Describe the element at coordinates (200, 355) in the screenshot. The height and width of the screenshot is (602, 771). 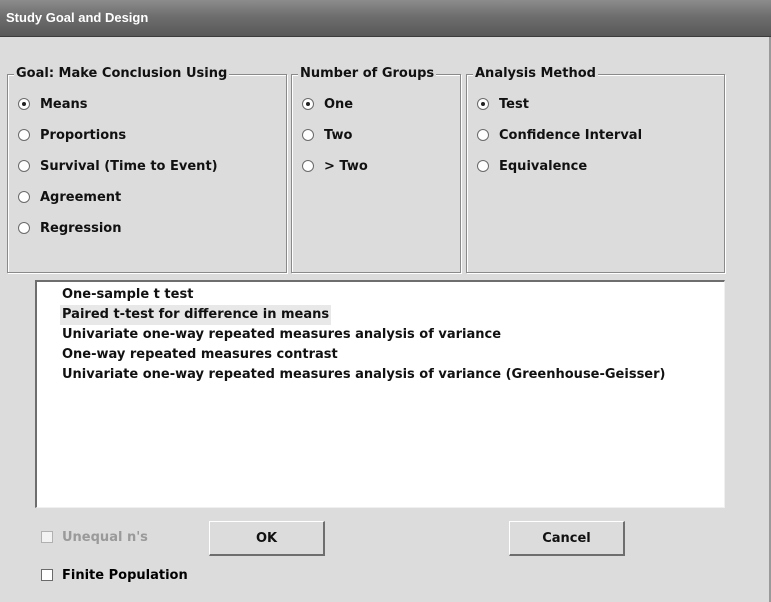
I see `list-item: One-way repeated measures contrast` at that location.